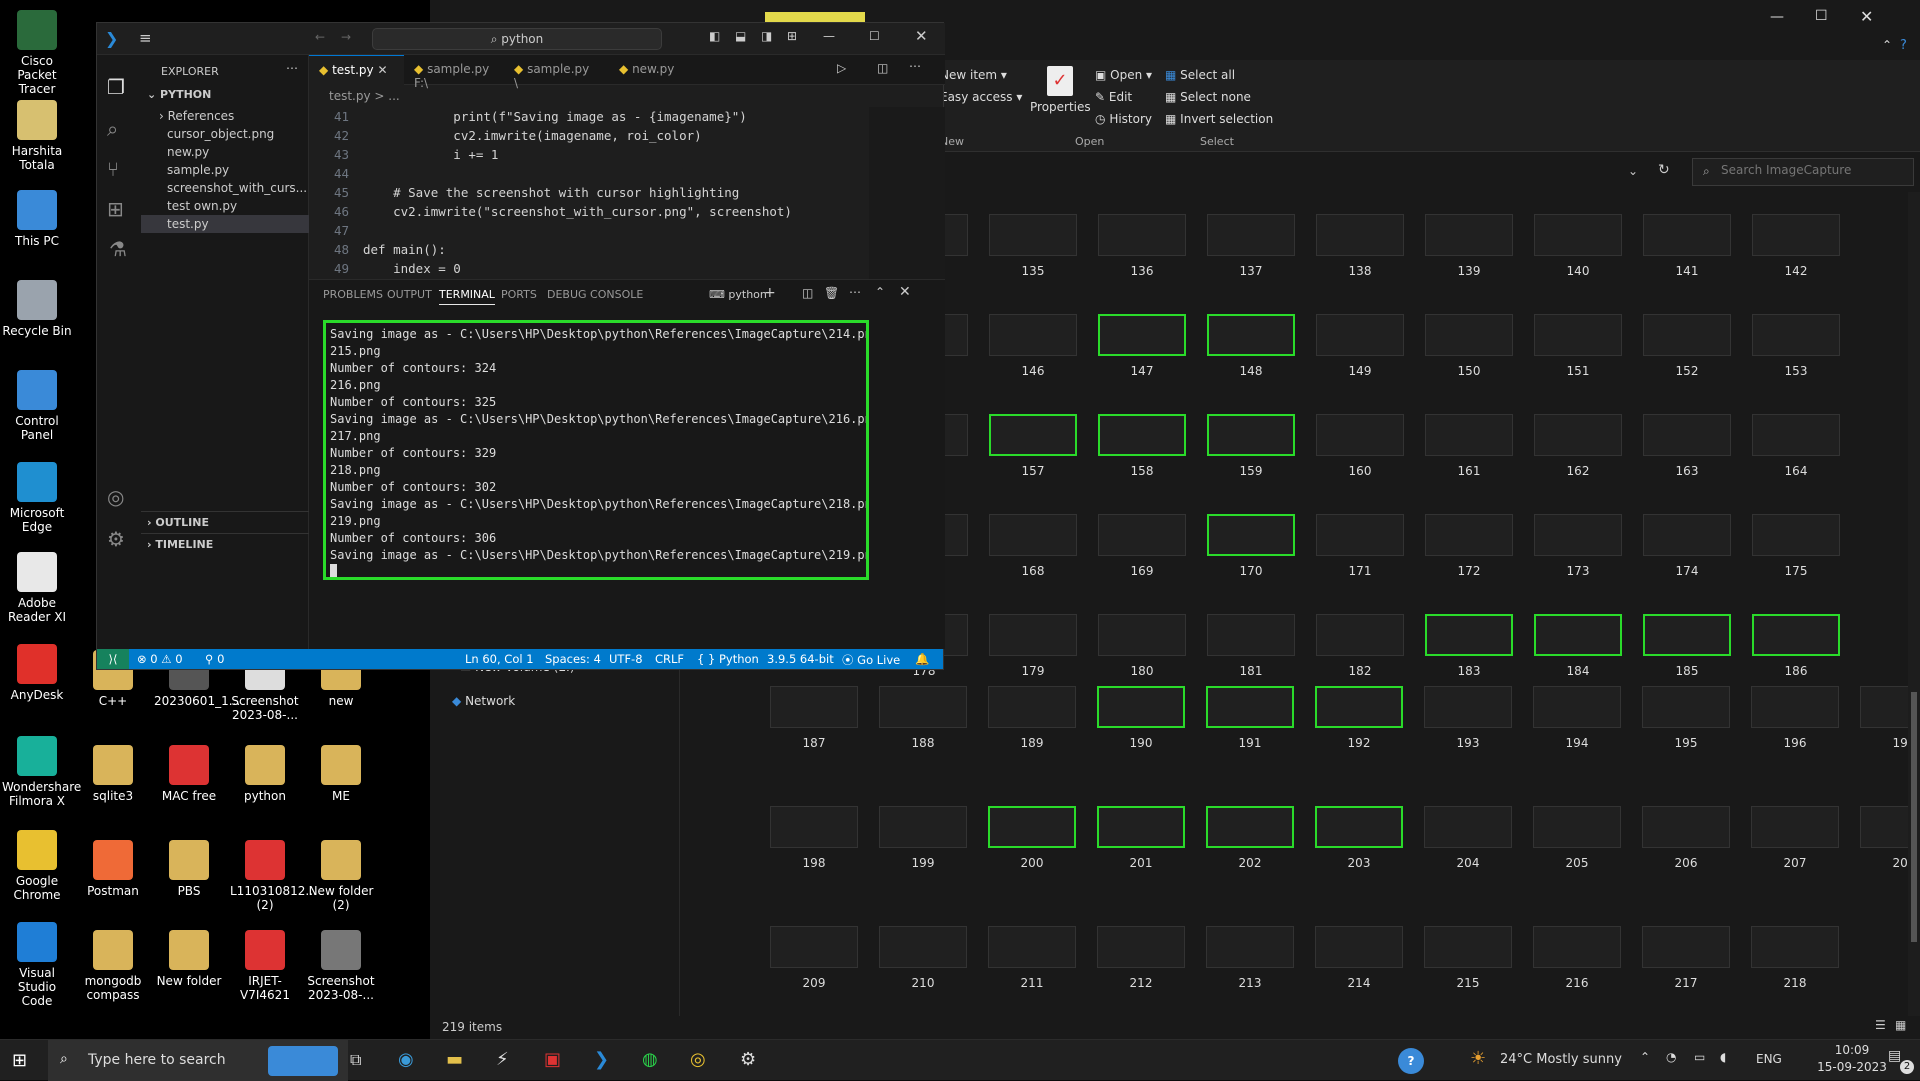 Image resolution: width=1920 pixels, height=1081 pixels. What do you see at coordinates (37, 53) in the screenshot?
I see `desktop-icon: Cisco Packet Tracer` at bounding box center [37, 53].